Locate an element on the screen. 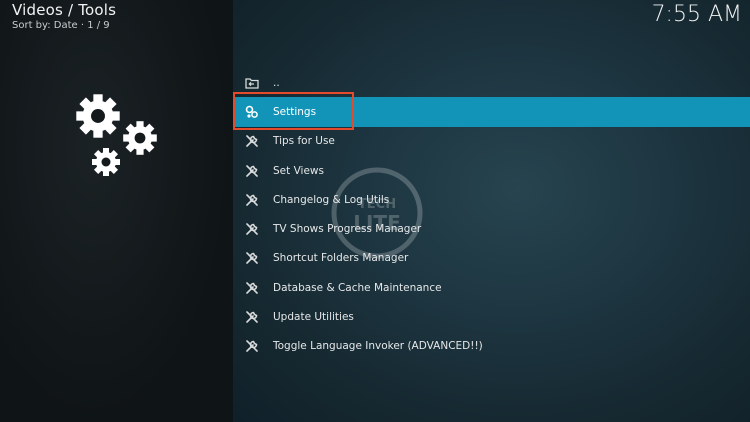 This screenshot has height=422, width=750. list-item-label: TV Shows Progress Manager is located at coordinates (347, 229).